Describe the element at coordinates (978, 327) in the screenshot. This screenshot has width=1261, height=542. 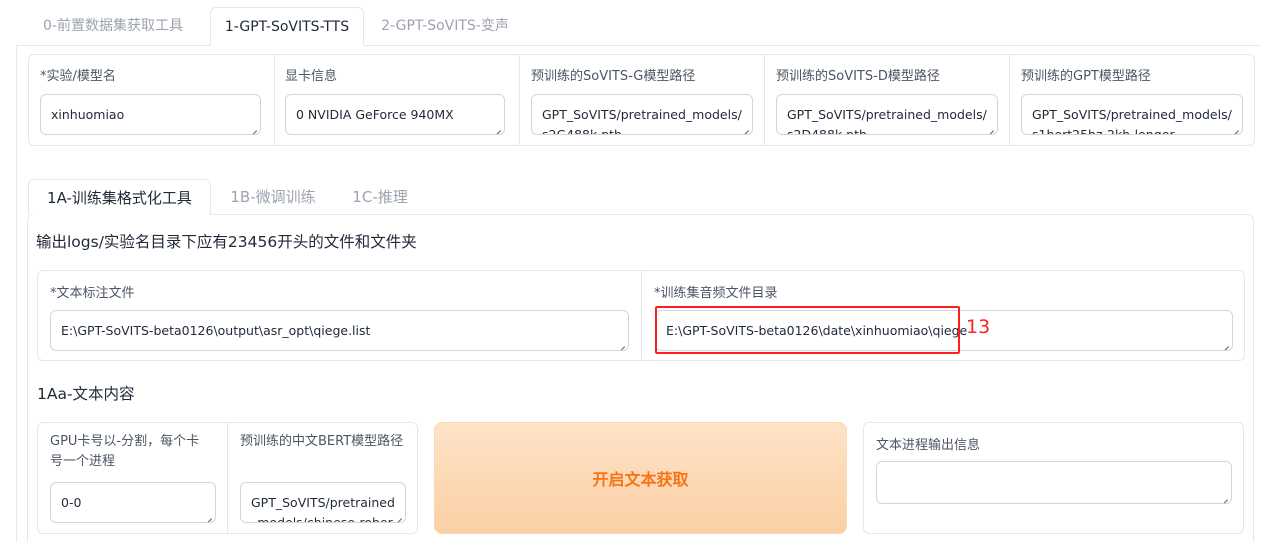
I see `annotation-number: 13` at that location.